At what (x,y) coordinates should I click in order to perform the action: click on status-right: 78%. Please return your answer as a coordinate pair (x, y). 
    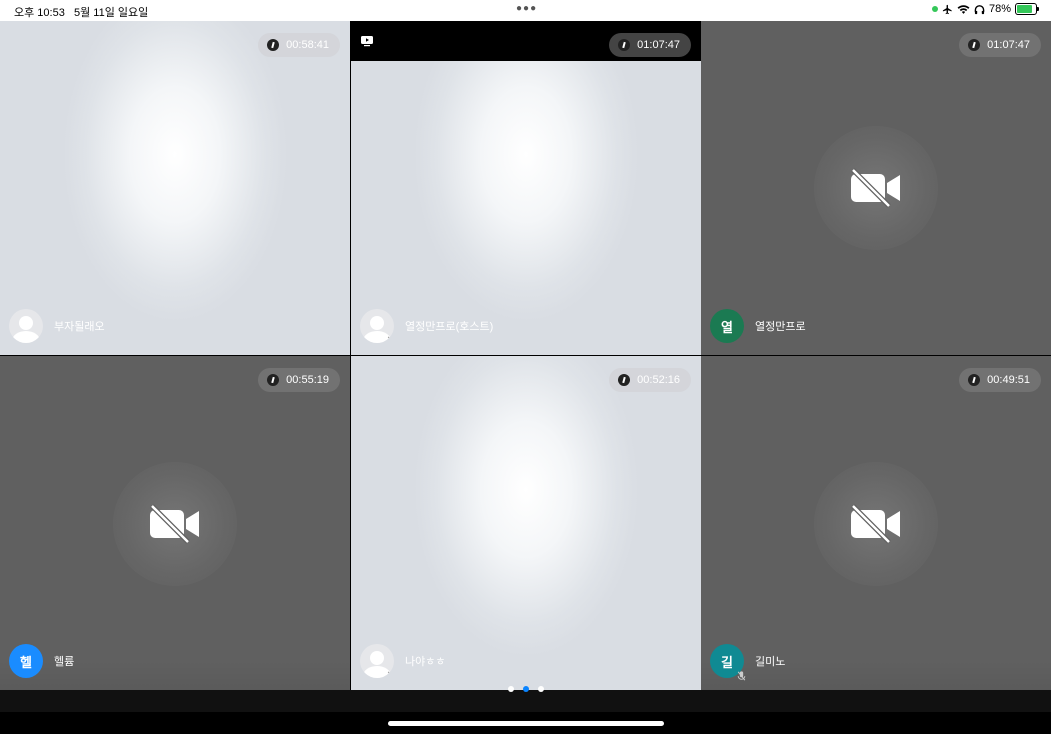
    Looking at the image, I should click on (985, 9).